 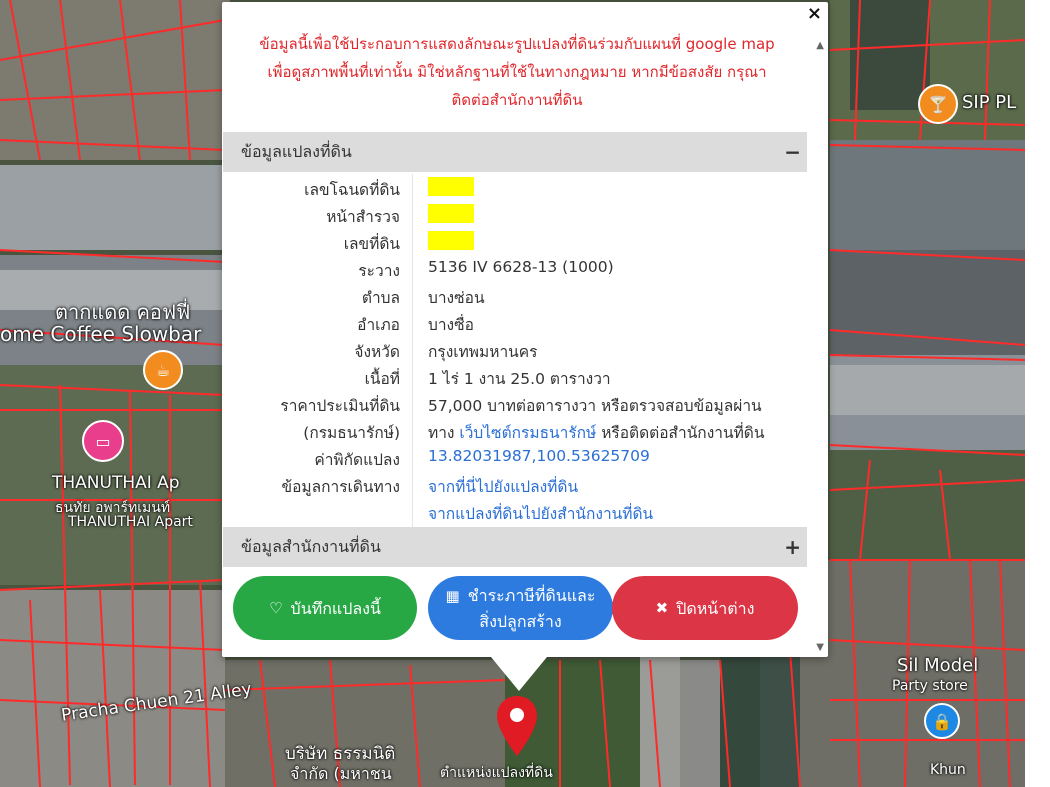 I want to click on scroll-up-arrow-icon: ▲, so click(x=820, y=45).